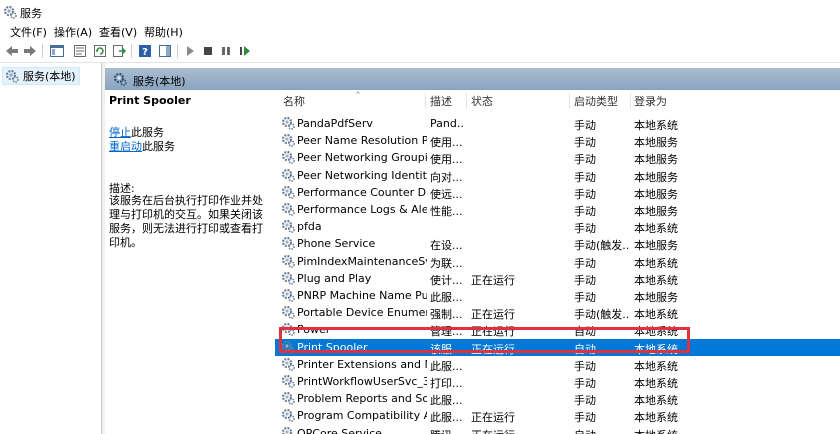 This screenshot has width=840, height=434. I want to click on help-icon: ?, so click(145, 51).